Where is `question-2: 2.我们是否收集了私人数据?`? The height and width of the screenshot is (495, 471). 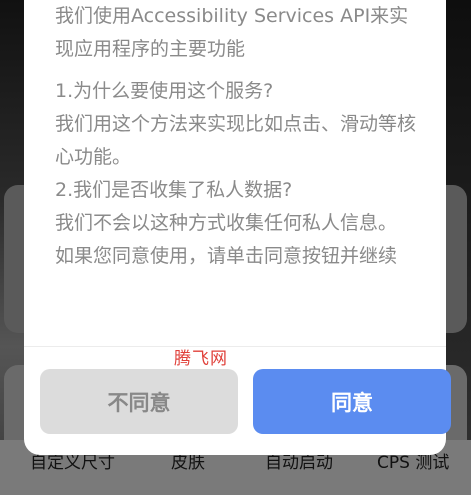 question-2: 2.我们是否收集了私人数据? is located at coordinates (174, 190).